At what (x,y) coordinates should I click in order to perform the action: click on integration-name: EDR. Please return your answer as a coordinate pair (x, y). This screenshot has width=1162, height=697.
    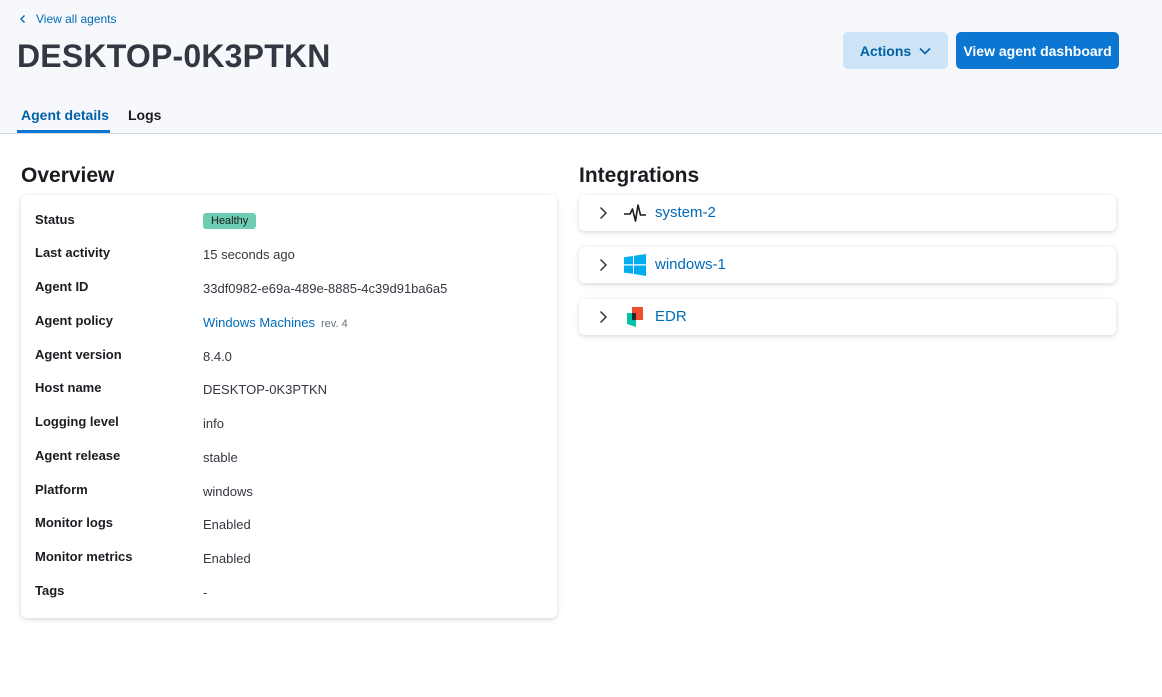
    Looking at the image, I should click on (671, 316).